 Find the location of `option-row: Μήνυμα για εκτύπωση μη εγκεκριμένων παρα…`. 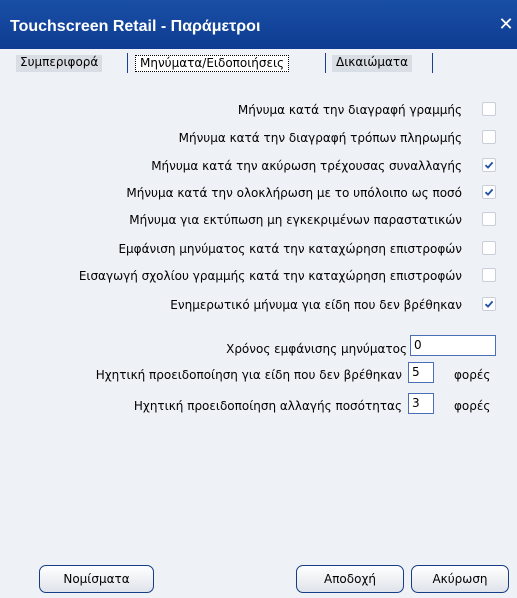

option-row: Μήνυμα για εκτύπωση μη εγκεκριμένων παρα… is located at coordinates (248, 220).